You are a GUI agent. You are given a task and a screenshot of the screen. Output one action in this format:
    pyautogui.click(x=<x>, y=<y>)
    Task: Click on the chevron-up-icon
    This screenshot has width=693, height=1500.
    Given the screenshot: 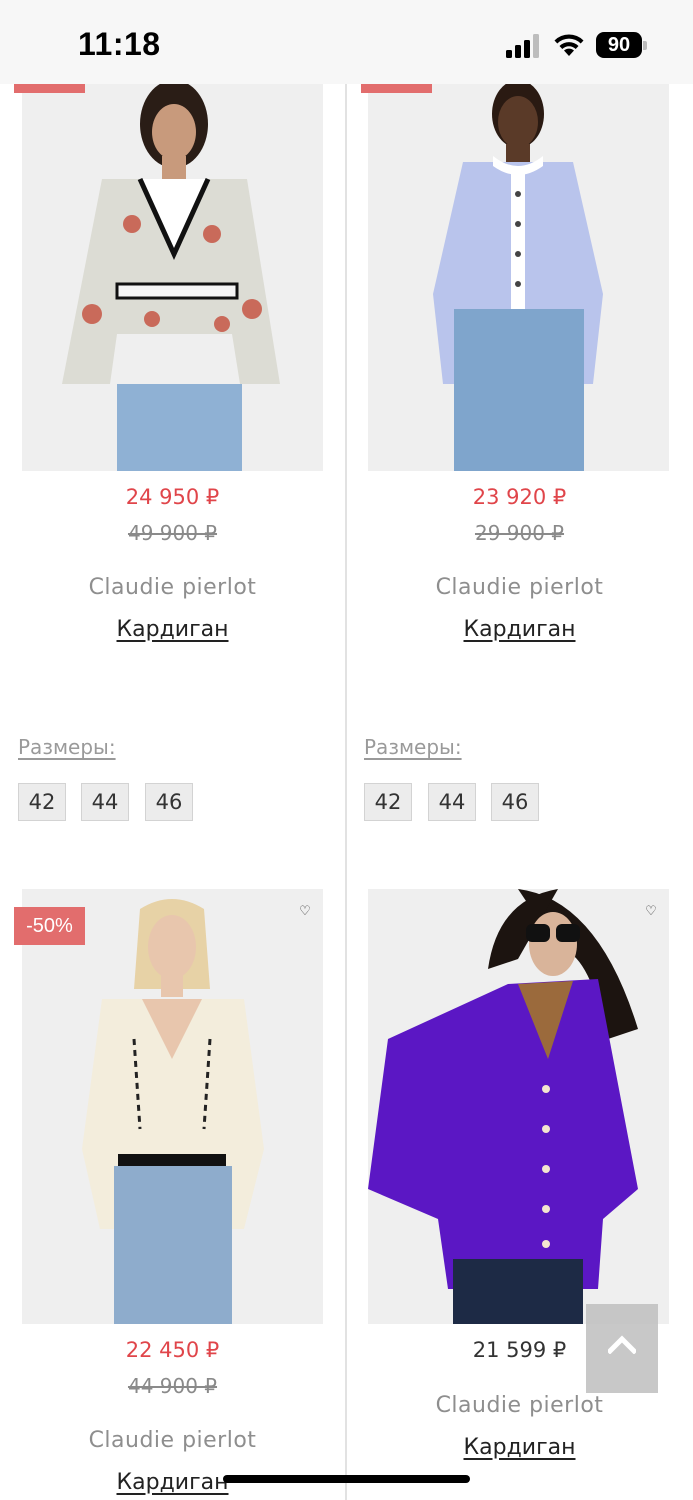 What is the action you would take?
    pyautogui.click(x=622, y=1344)
    